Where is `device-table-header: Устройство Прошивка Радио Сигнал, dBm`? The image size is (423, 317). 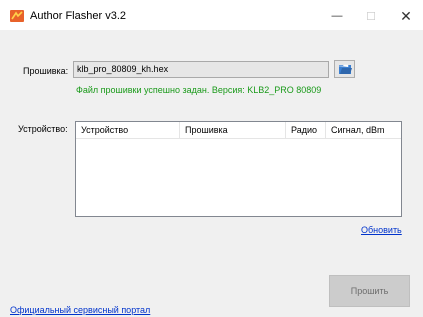
device-table-header: Устройство Прошивка Радио Сигнал, dBm is located at coordinates (238, 130).